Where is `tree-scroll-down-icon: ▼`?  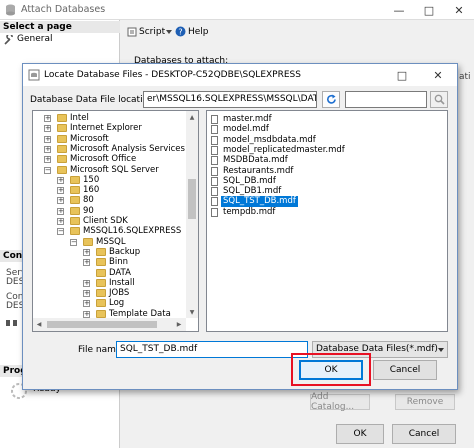
tree-scroll-down-icon: ▼ is located at coordinates (192, 312).